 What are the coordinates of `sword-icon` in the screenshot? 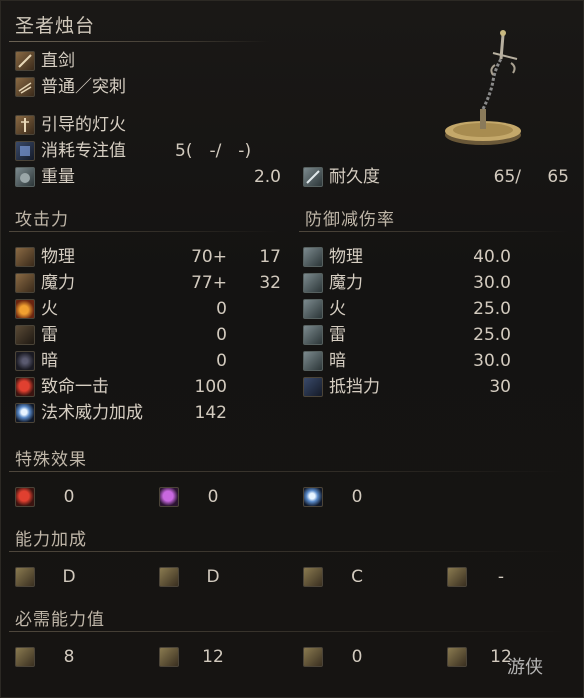 It's located at (25, 61).